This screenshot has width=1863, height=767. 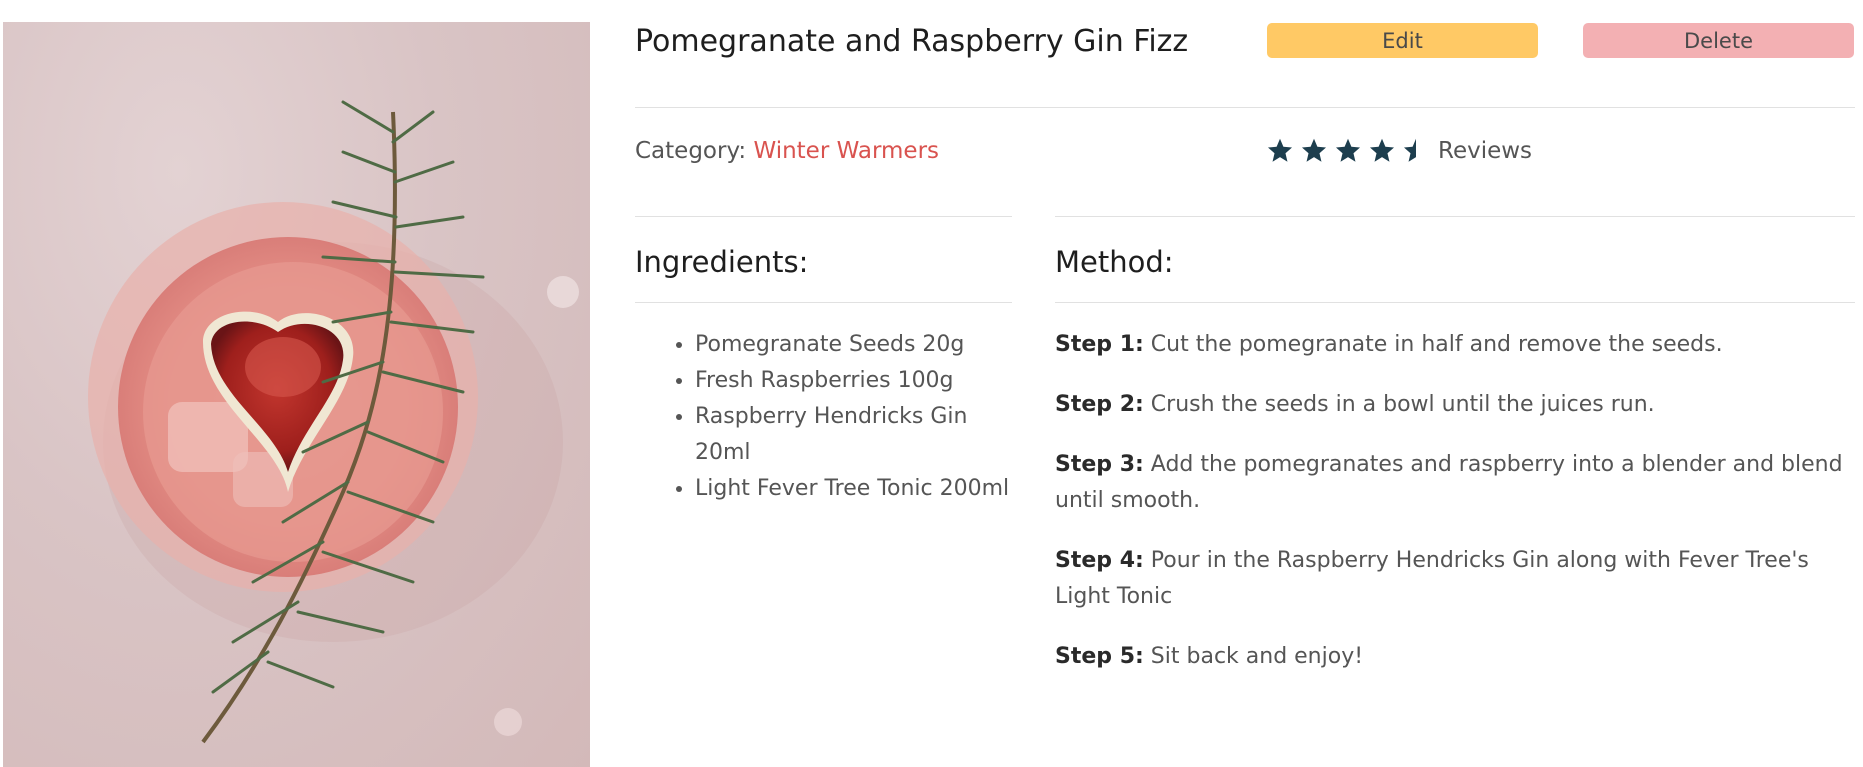 What do you see at coordinates (1114, 262) in the screenshot?
I see `method-heading: Method:` at bounding box center [1114, 262].